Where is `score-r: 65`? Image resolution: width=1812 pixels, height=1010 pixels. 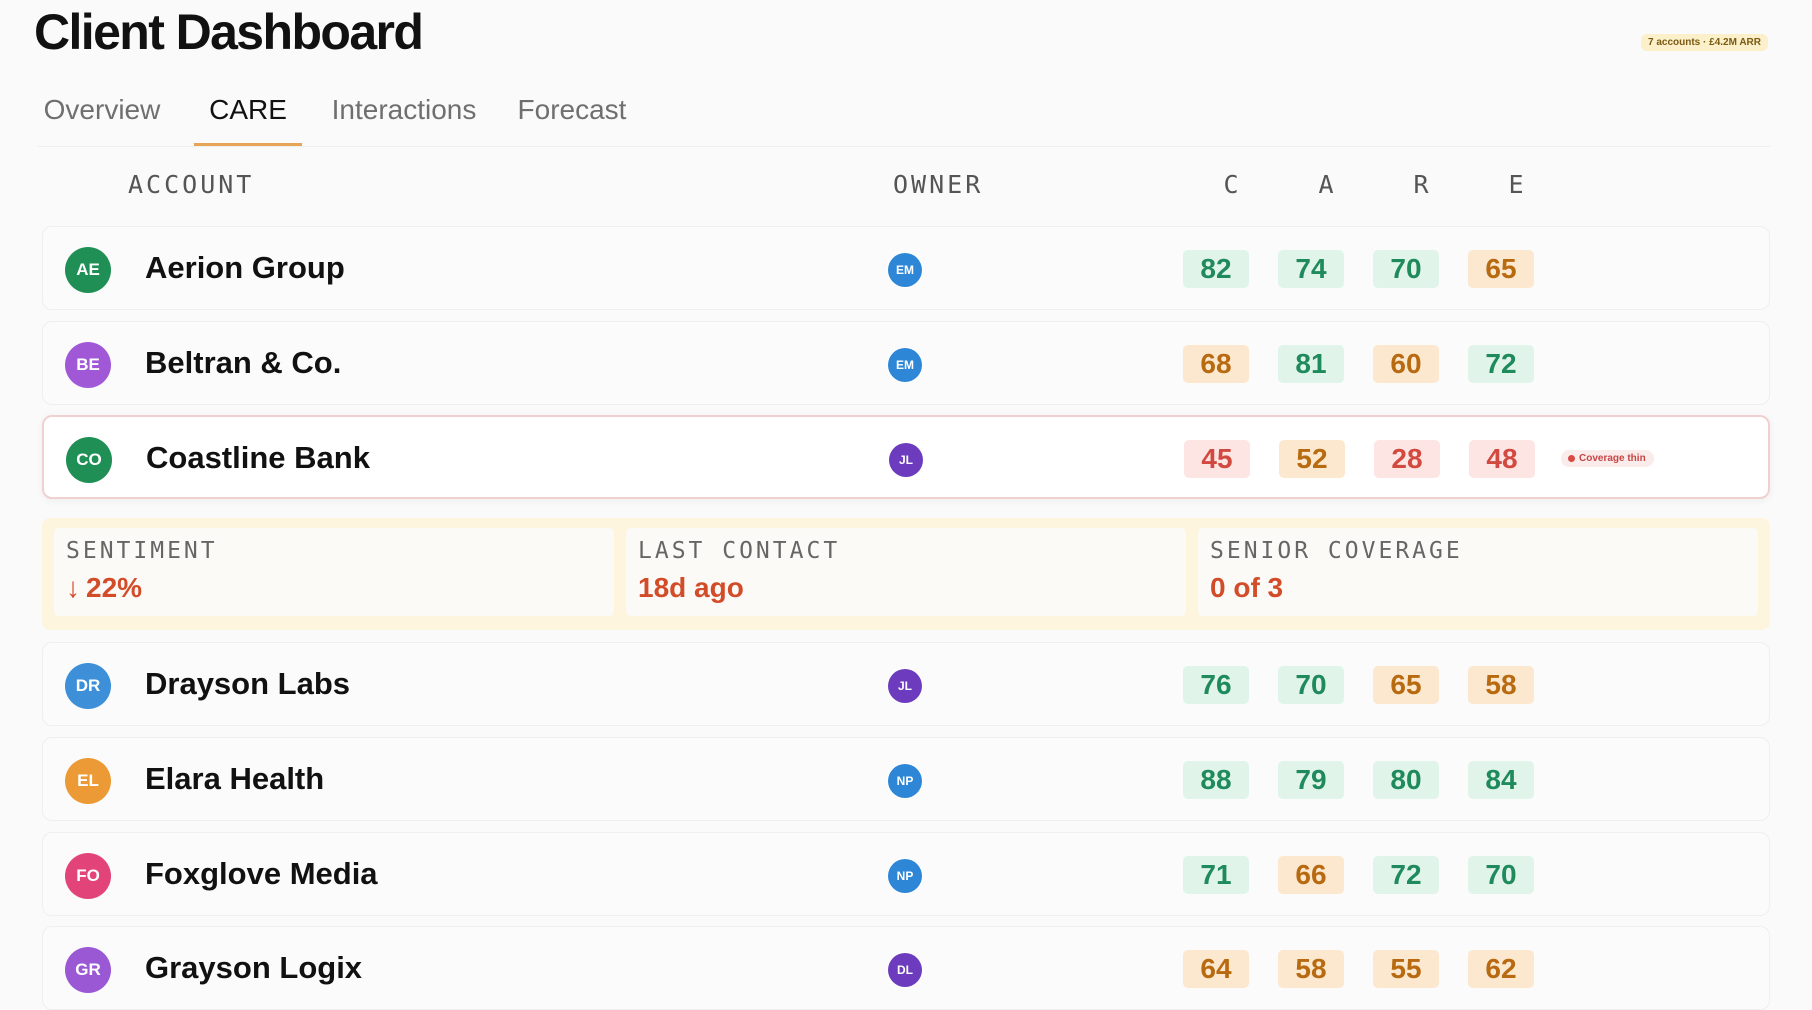
score-r: 65 is located at coordinates (1406, 685).